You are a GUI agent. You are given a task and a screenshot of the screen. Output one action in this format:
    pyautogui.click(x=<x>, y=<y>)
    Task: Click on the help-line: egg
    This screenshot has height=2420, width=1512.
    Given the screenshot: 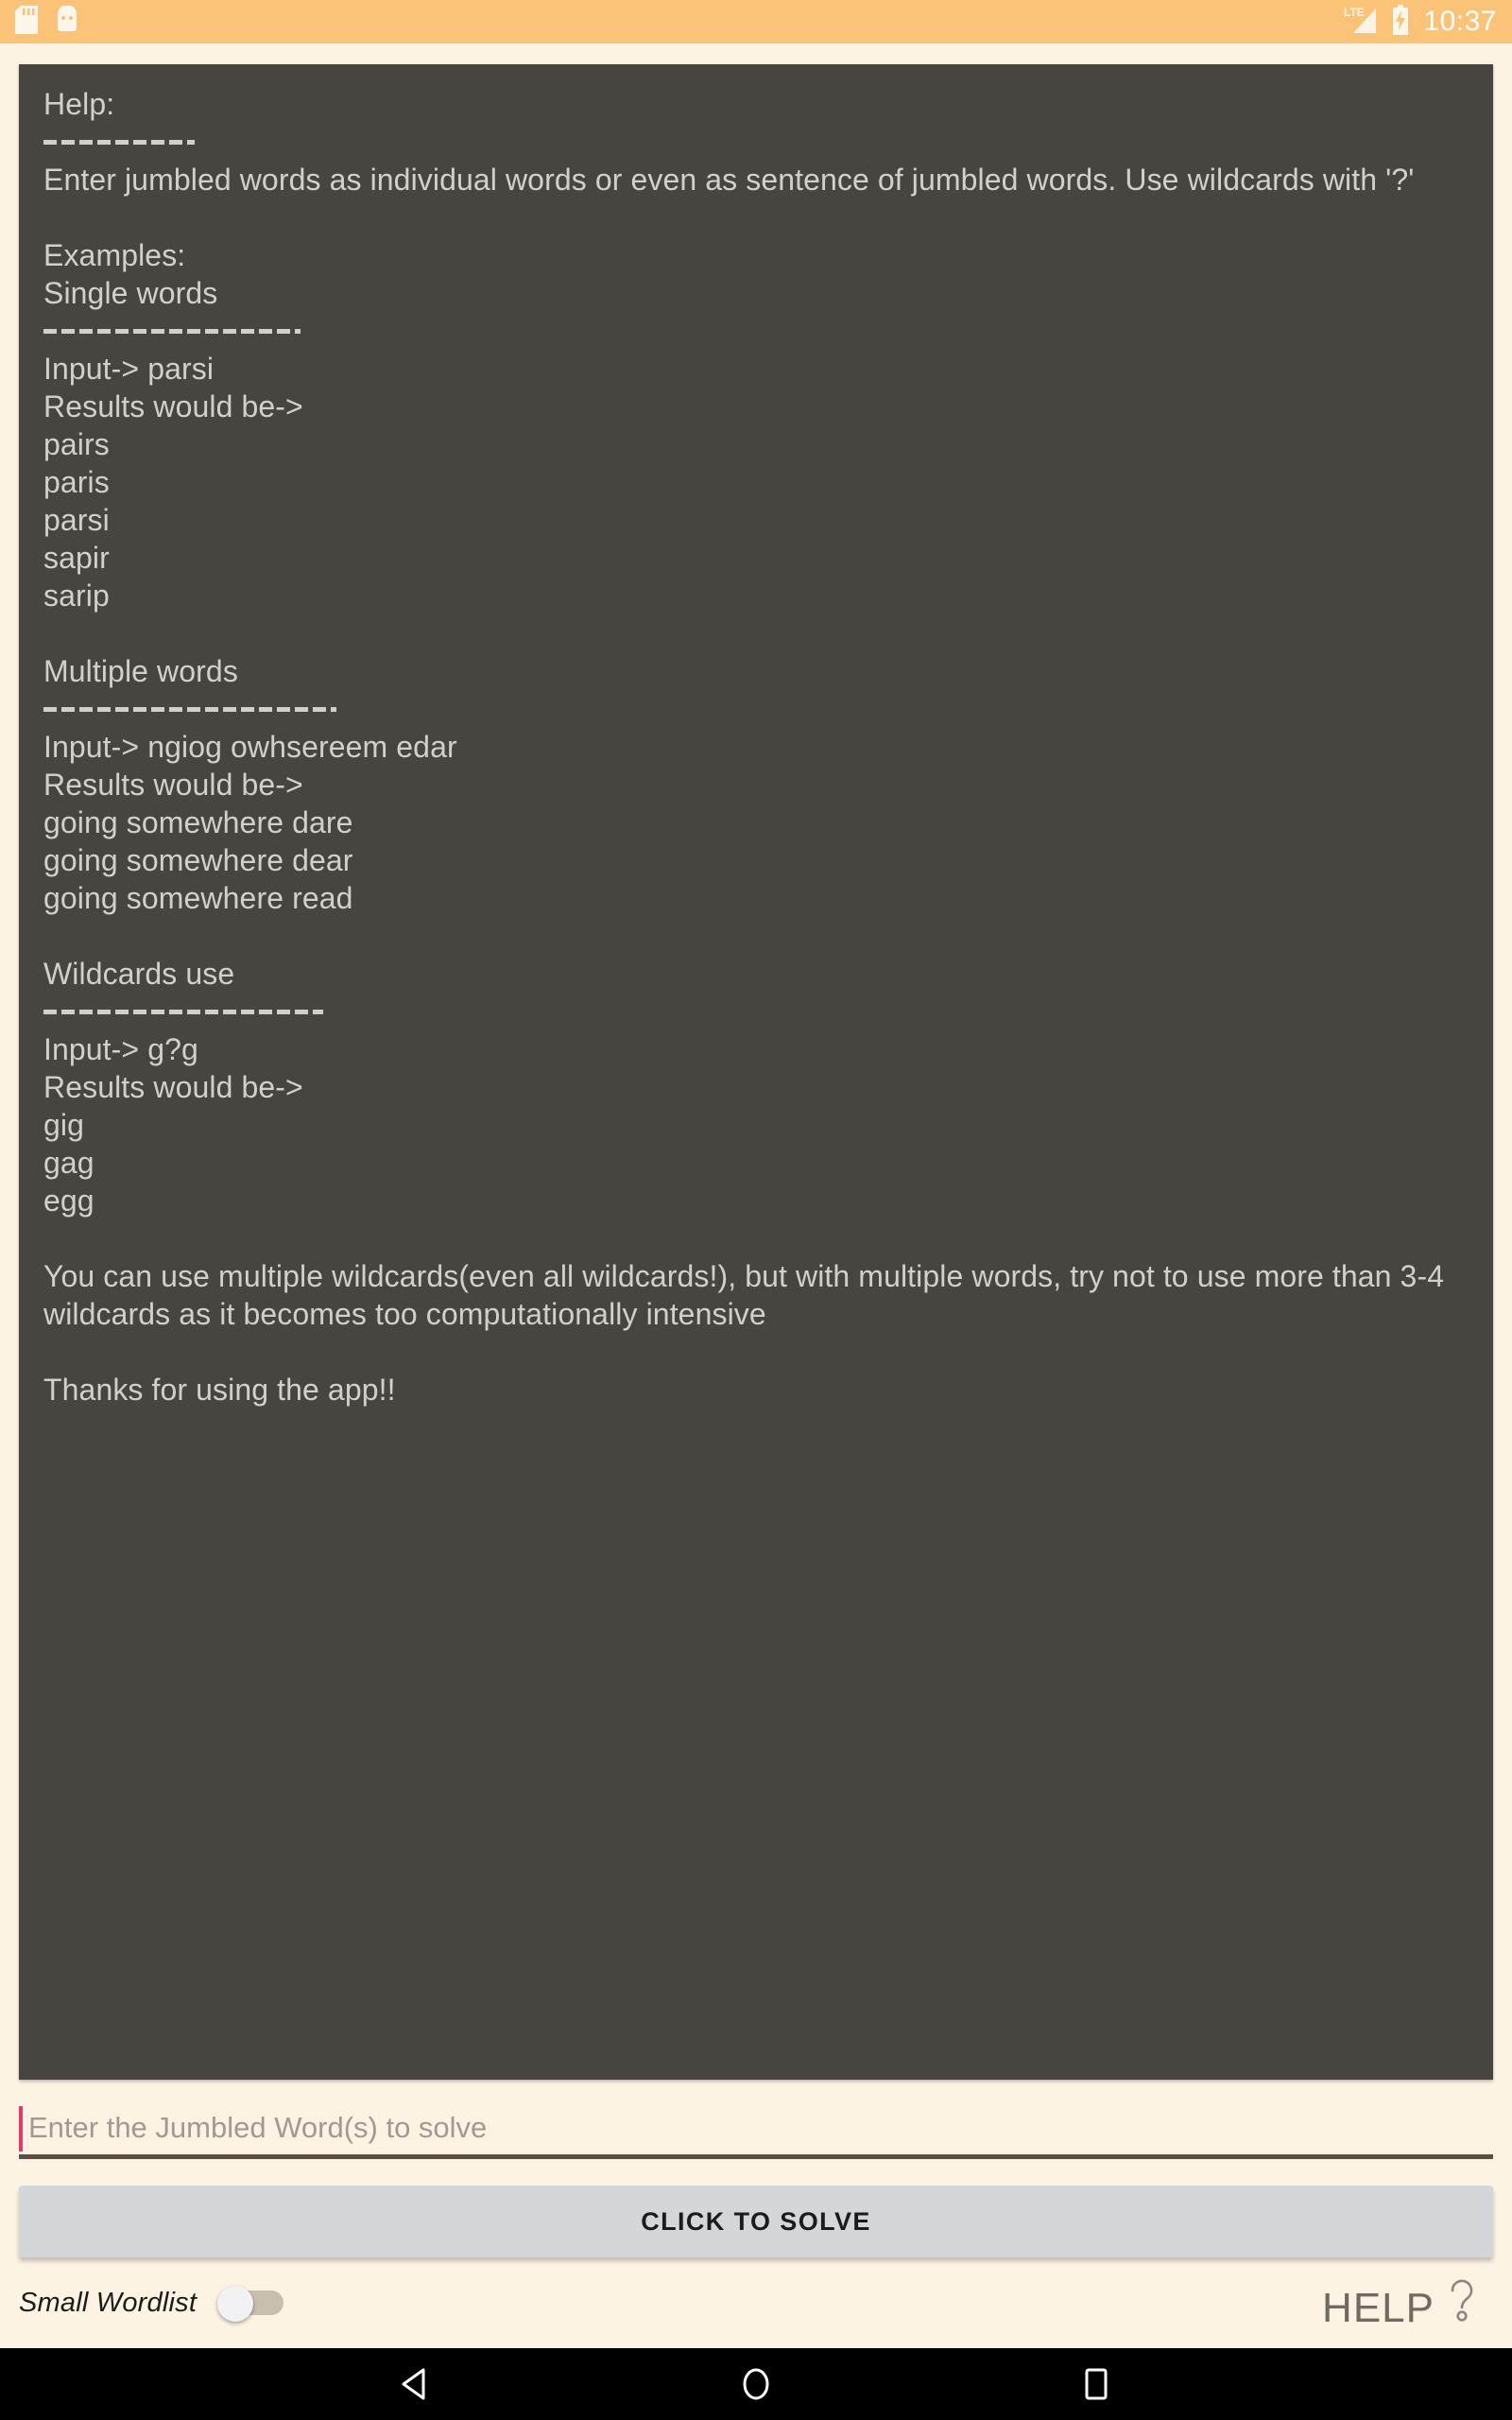 What is the action you would take?
    pyautogui.click(x=68, y=1201)
    